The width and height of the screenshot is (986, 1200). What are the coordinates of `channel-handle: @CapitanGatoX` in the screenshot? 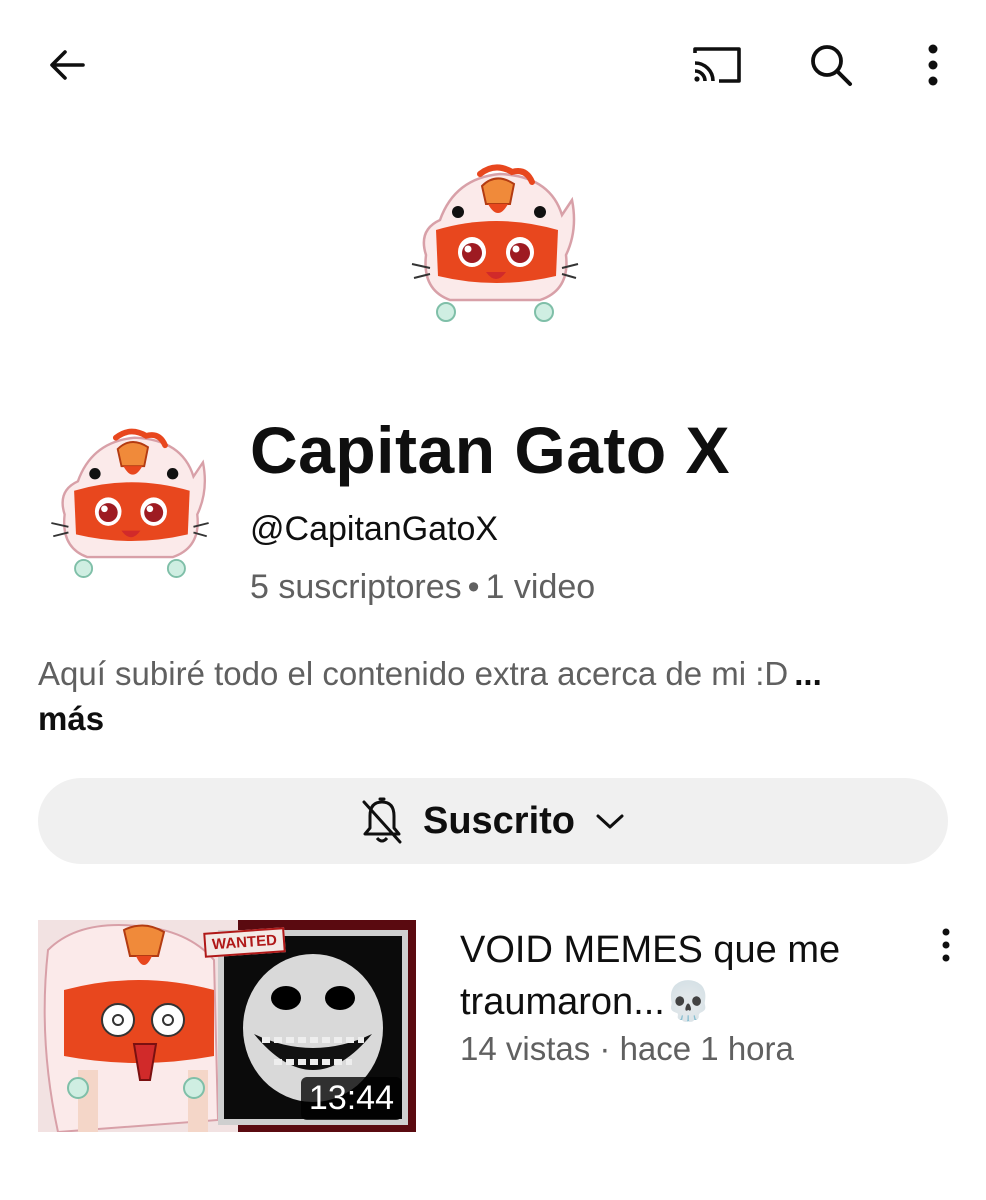 It's located at (374, 529).